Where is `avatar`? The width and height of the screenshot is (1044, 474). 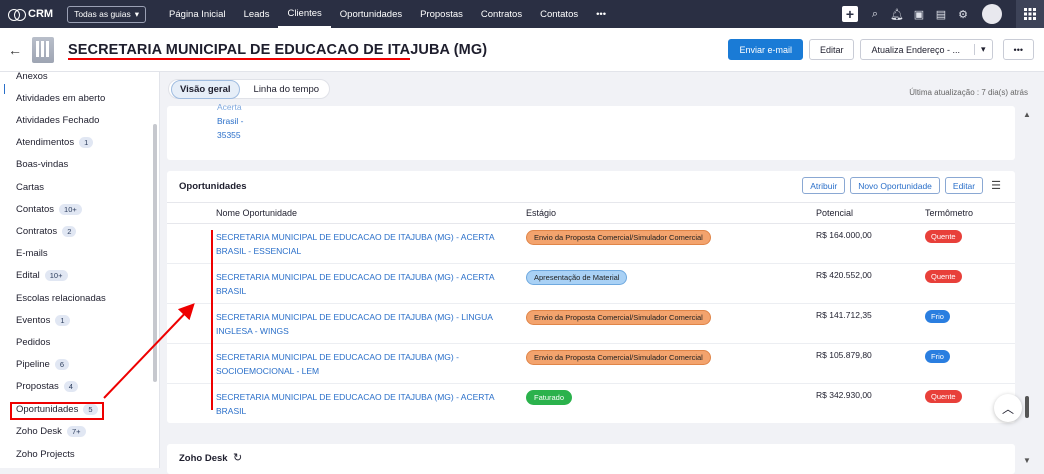
avatar is located at coordinates (992, 14).